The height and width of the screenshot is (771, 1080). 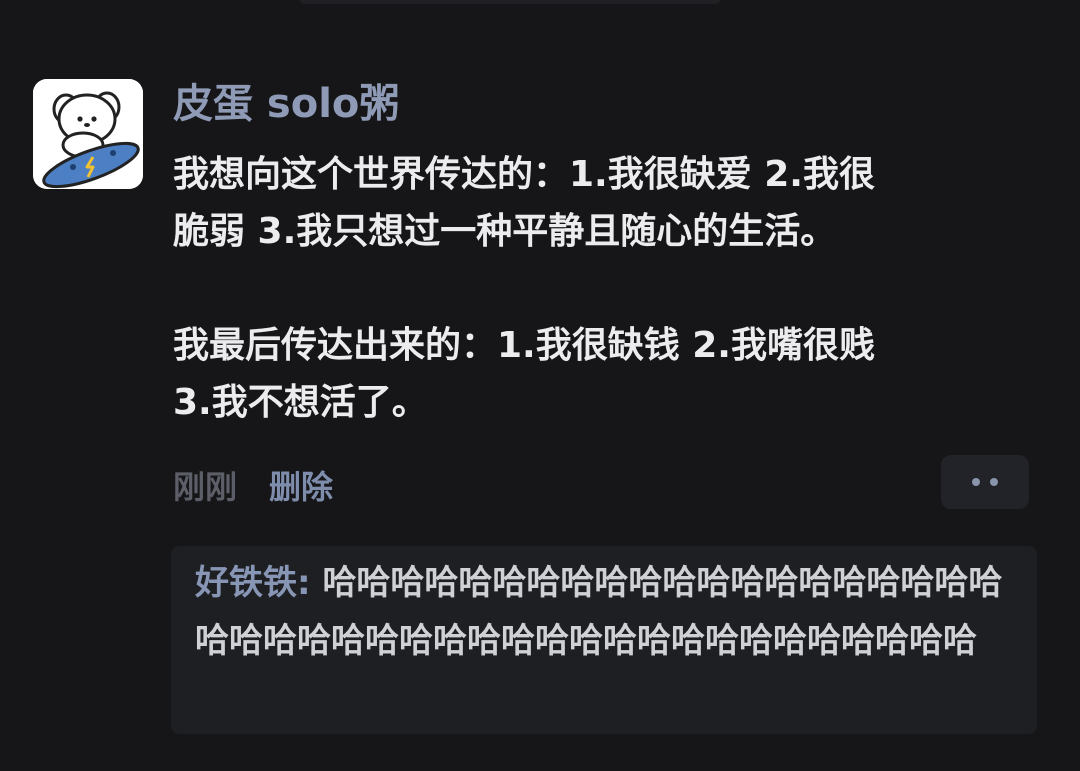 I want to click on post-line: 3.我不想活了。, so click(x=300, y=402).